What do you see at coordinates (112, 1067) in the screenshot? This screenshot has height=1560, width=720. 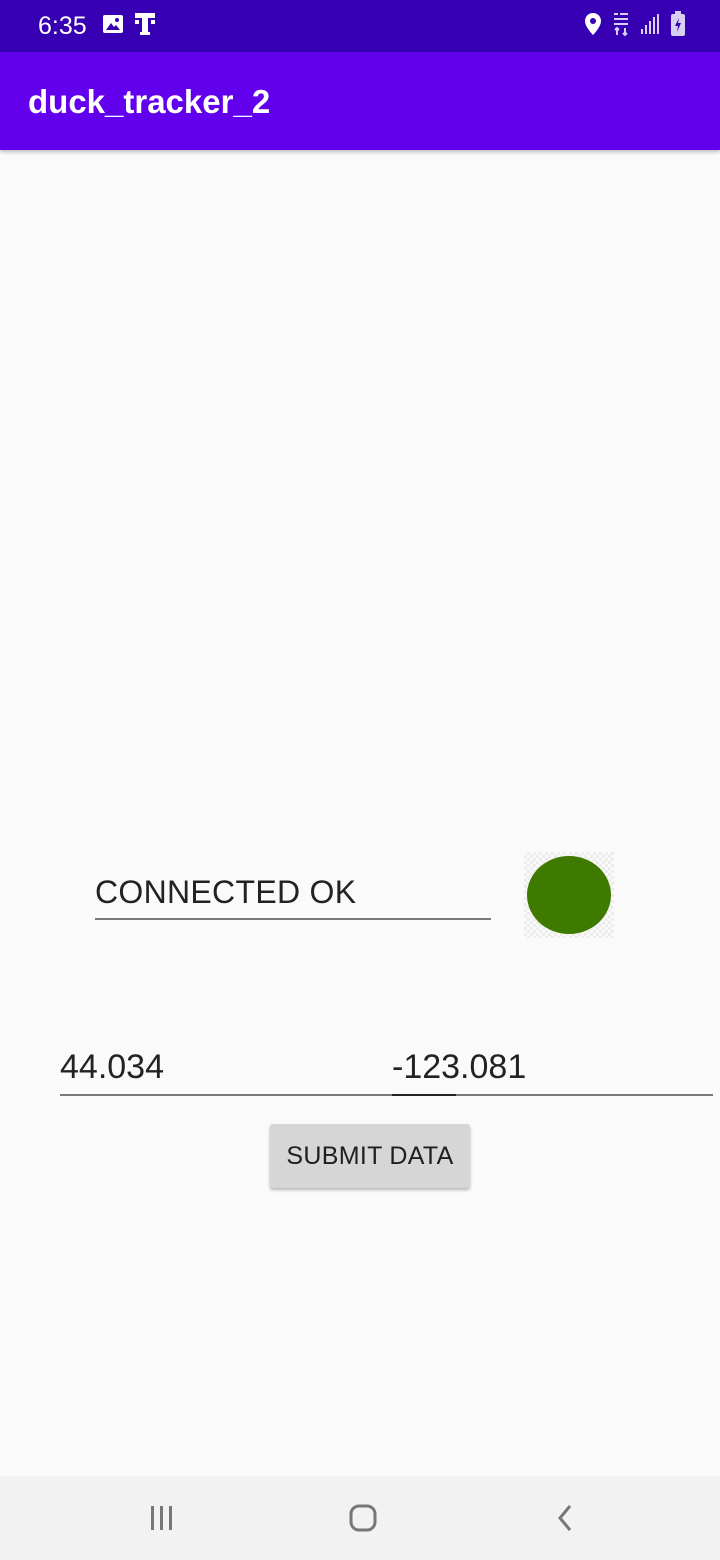 I see `latitude-value: 44.034` at bounding box center [112, 1067].